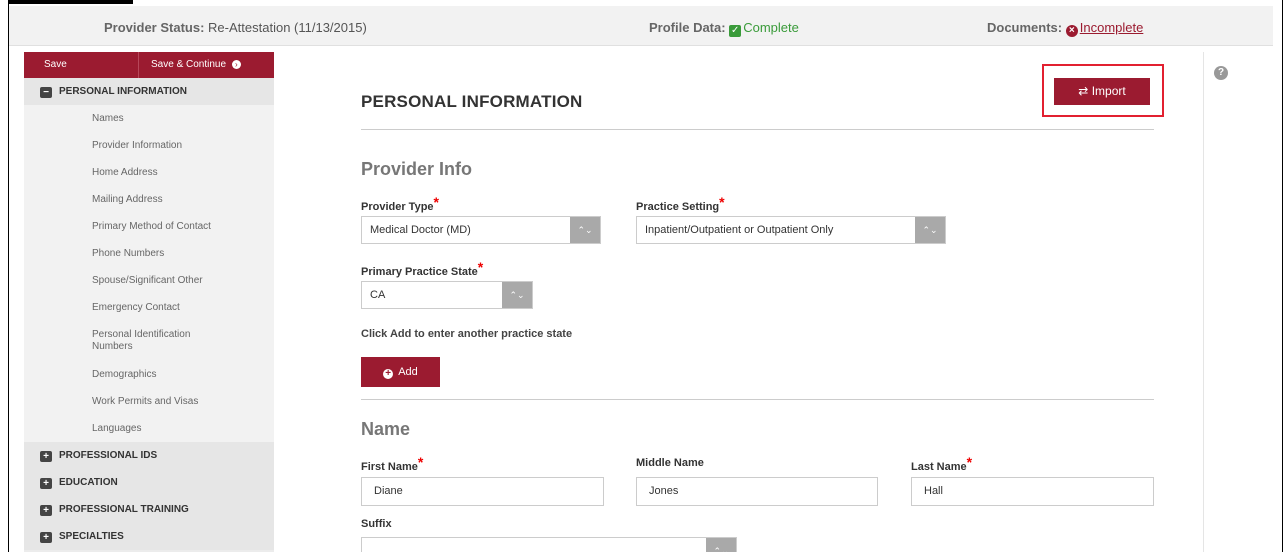 Image resolution: width=1285 pixels, height=552 pixels. I want to click on save-continue-label: Save & Continue, so click(189, 64).